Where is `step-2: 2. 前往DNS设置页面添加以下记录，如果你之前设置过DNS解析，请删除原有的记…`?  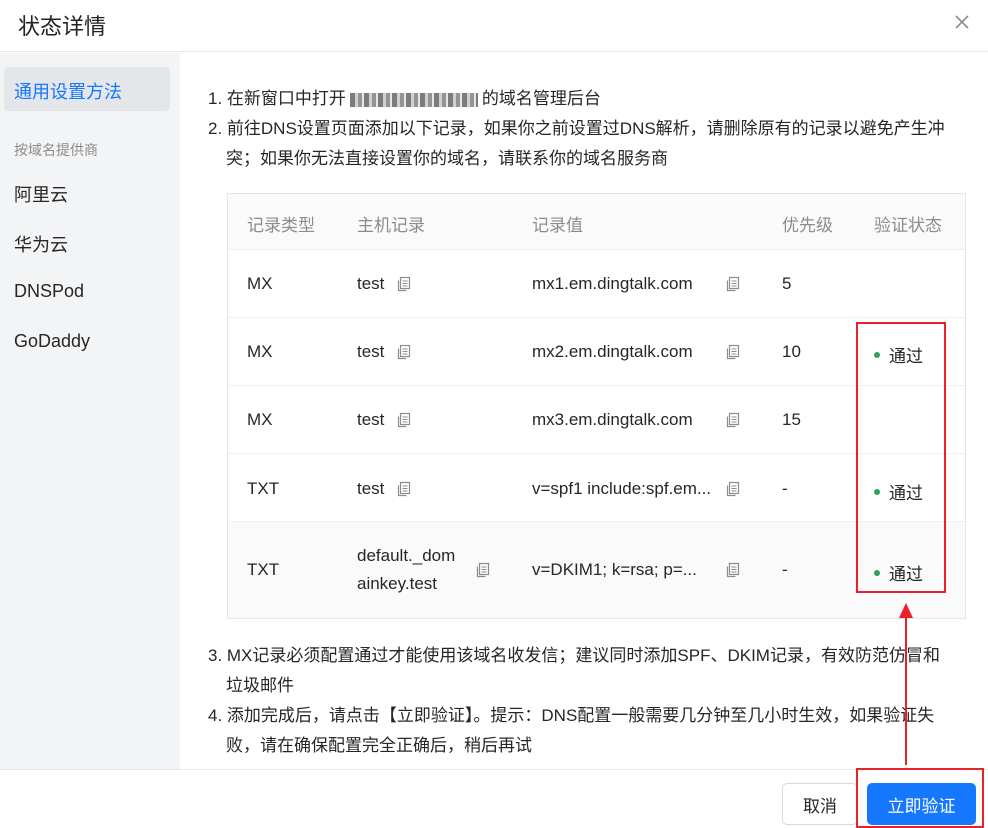 step-2: 2. 前往DNS设置页面添加以下记录，如果你之前设置过DNS解析，请删除原有的记… is located at coordinates (583, 144).